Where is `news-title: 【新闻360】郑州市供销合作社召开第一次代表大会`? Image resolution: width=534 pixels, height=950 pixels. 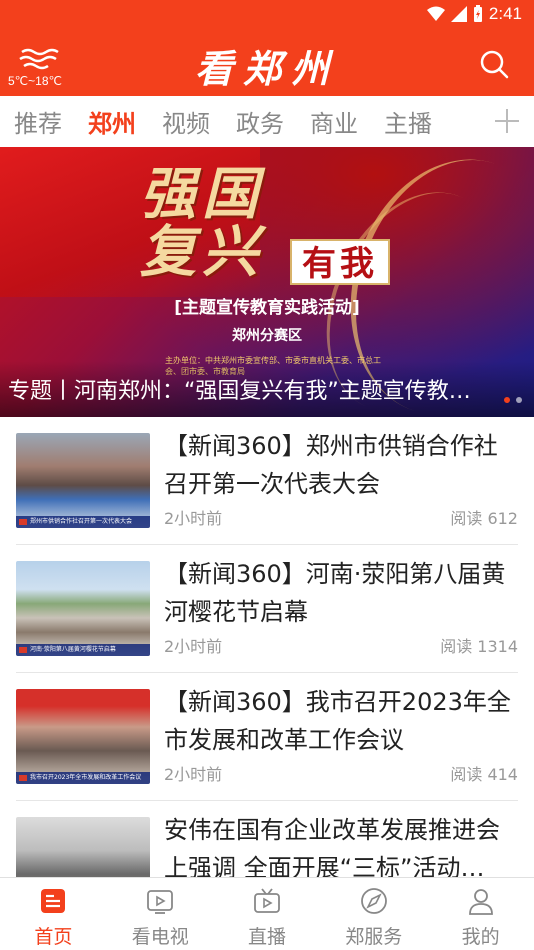 news-title: 【新闻360】郑州市供销合作社召开第一次代表大会 is located at coordinates (331, 465).